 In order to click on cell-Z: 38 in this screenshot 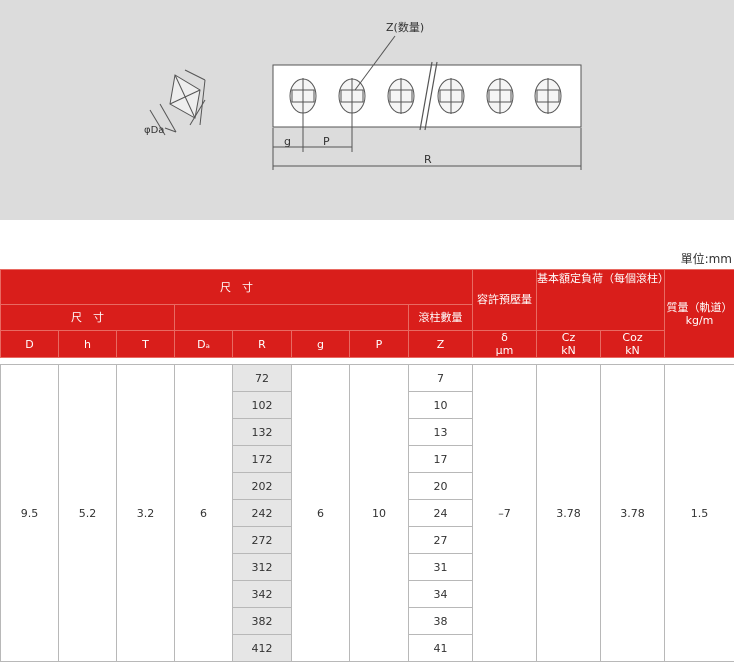, I will do `click(440, 621)`.